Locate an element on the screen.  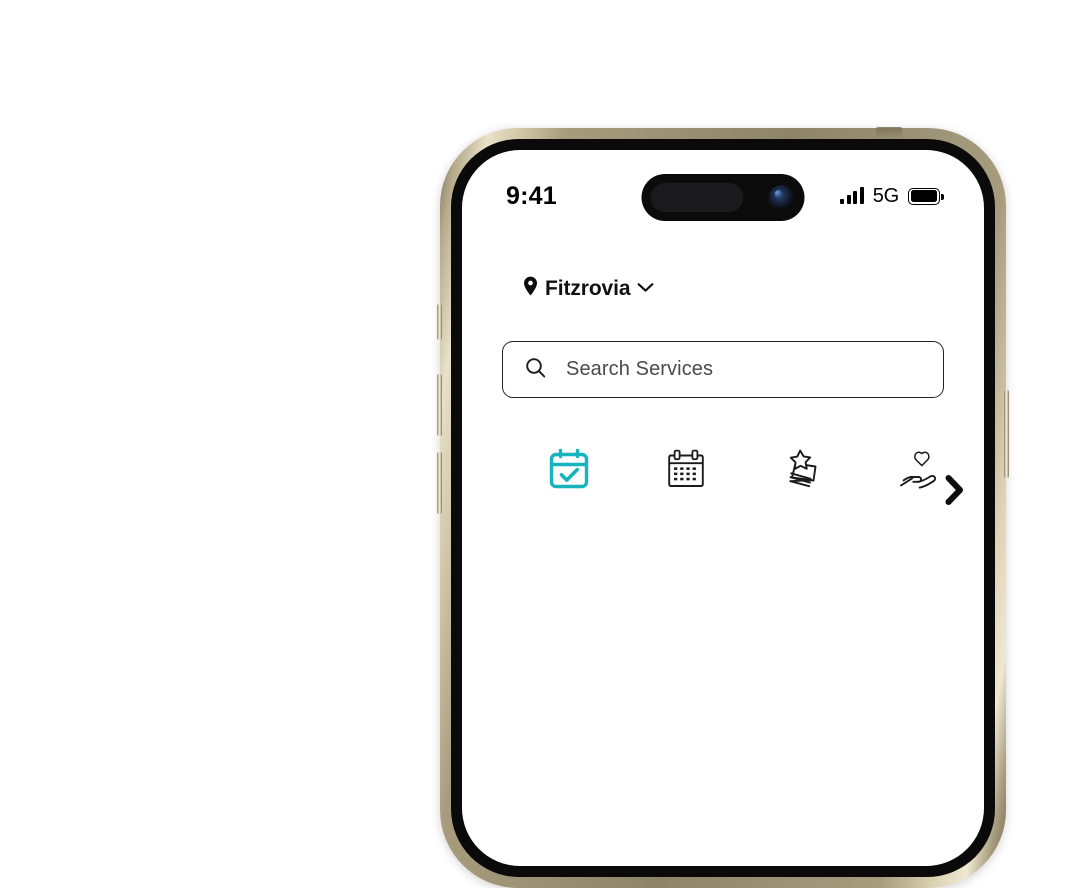
network-type-label: 5G is located at coordinates (885, 195).